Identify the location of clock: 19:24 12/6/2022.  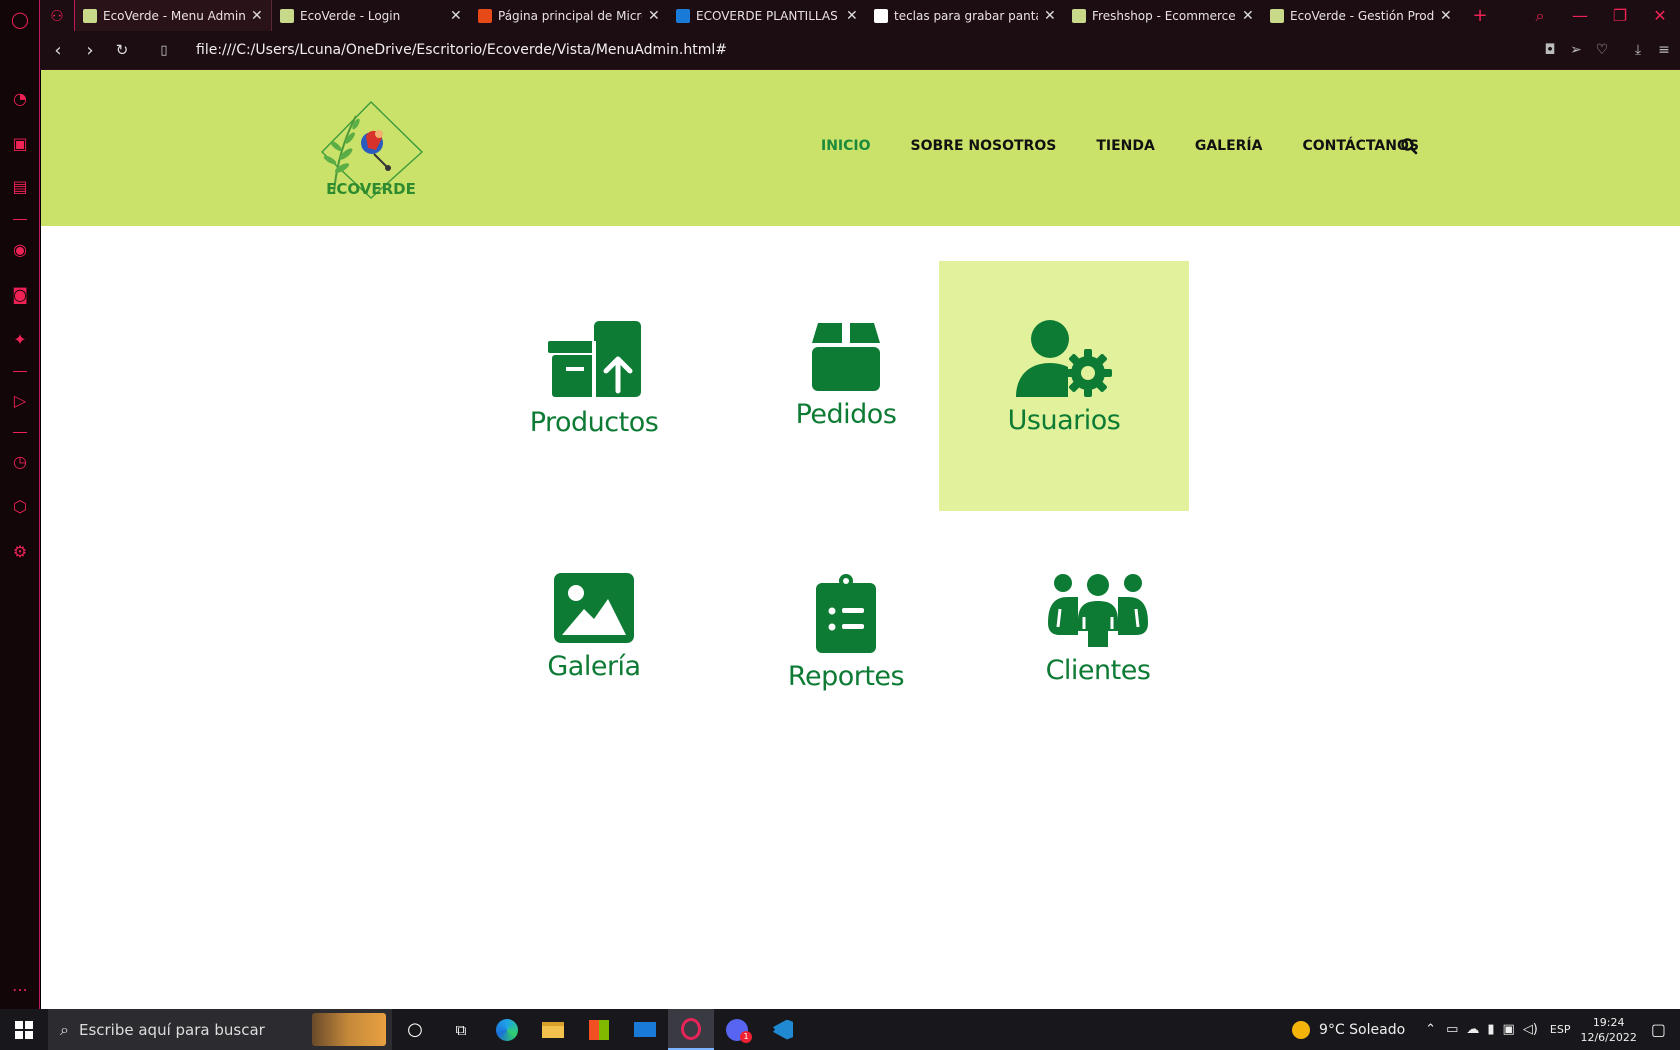
(1608, 1030).